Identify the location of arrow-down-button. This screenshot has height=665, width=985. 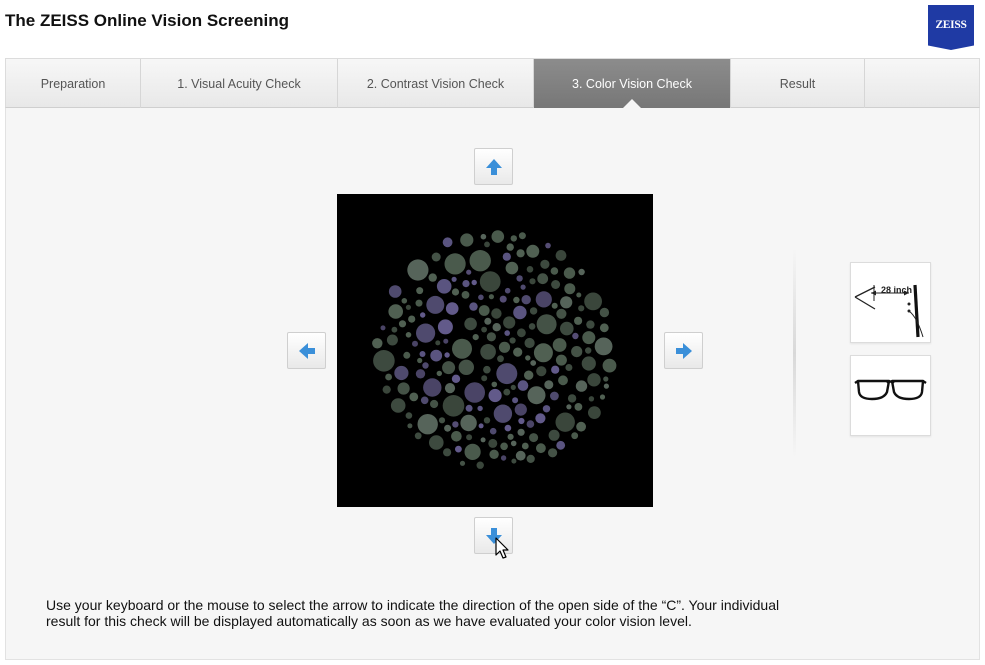
(493, 535).